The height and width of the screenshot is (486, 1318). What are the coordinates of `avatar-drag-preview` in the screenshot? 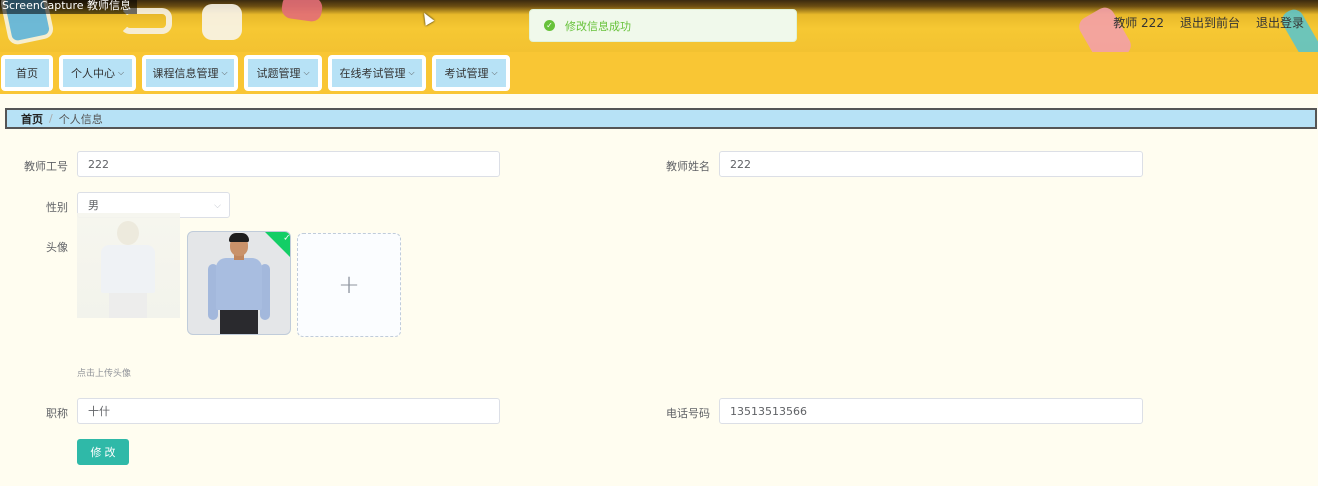 It's located at (128, 265).